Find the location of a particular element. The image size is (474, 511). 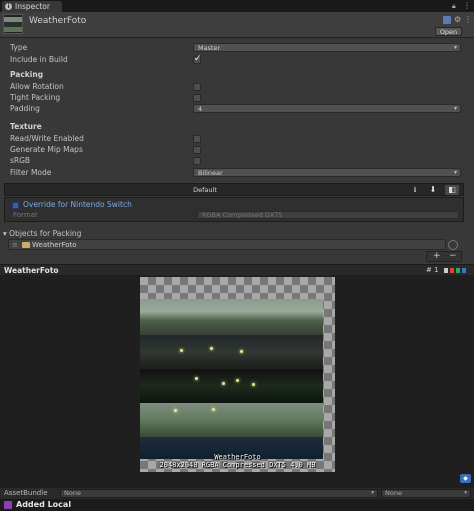

format-dropdown: RGBA Compressed DXT5 is located at coordinates (328, 215).